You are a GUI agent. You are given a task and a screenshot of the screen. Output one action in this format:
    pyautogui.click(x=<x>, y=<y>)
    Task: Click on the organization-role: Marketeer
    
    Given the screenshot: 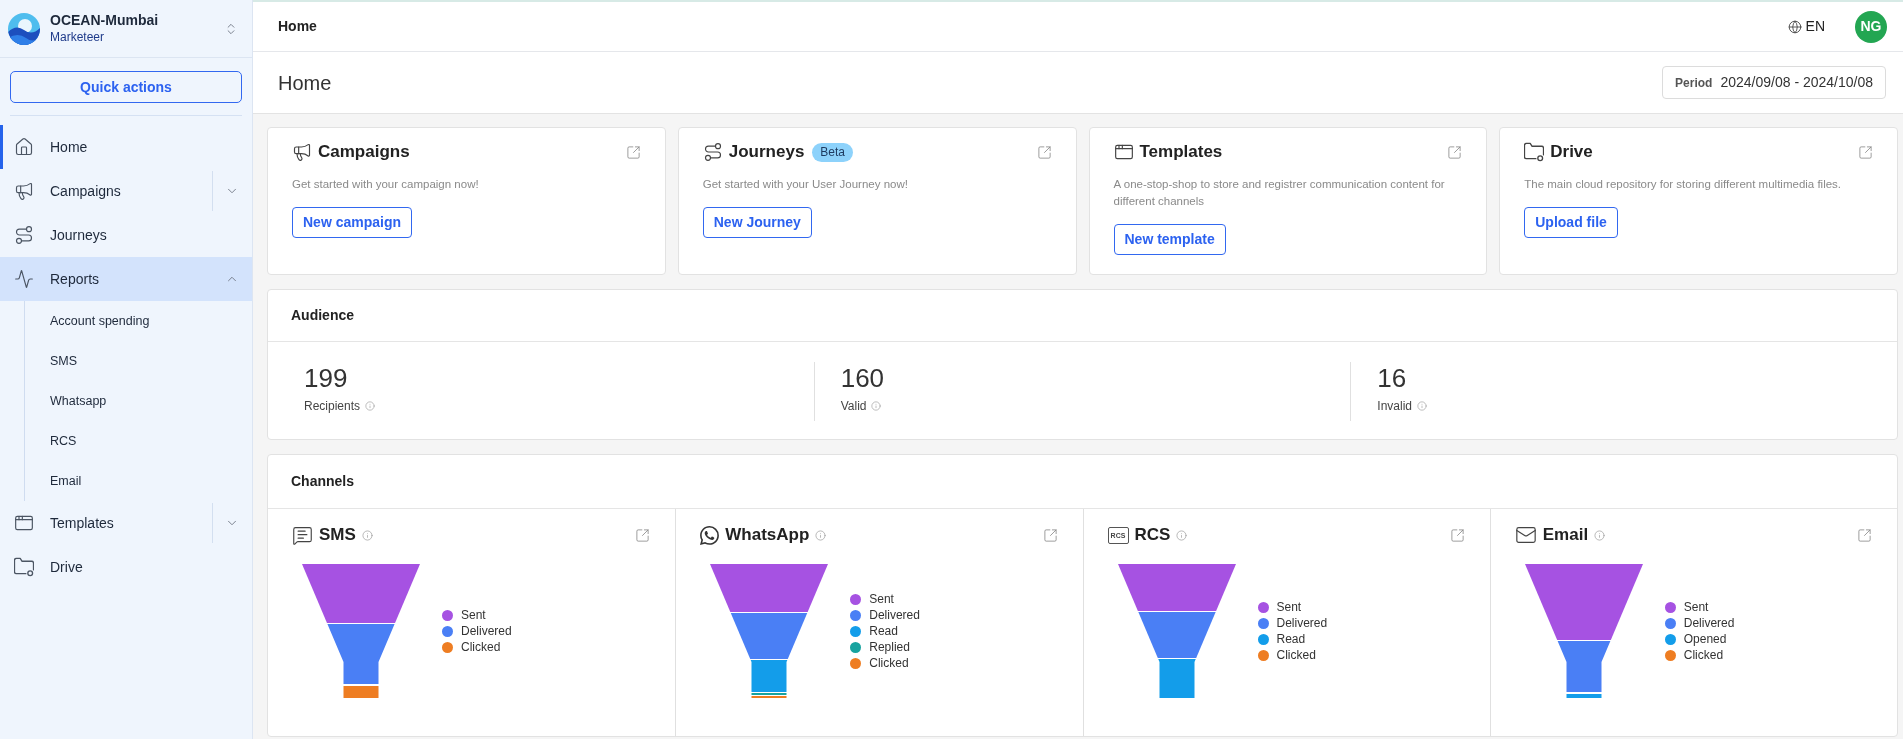 What is the action you would take?
    pyautogui.click(x=78, y=37)
    